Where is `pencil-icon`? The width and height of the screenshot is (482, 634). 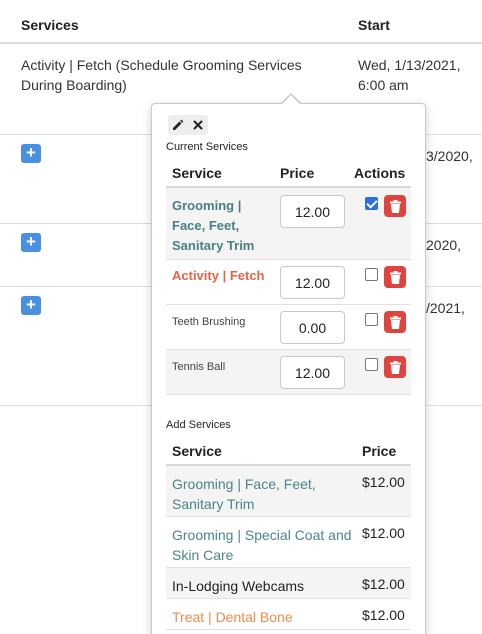 pencil-icon is located at coordinates (178, 124).